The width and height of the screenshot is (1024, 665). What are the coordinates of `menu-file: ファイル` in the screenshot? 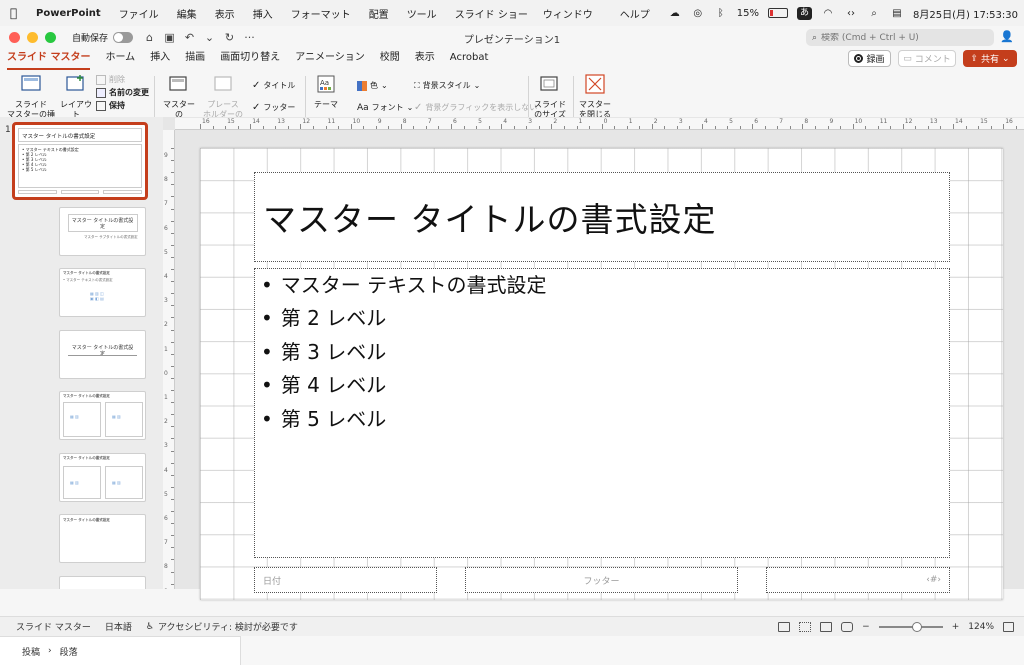 It's located at (139, 13).